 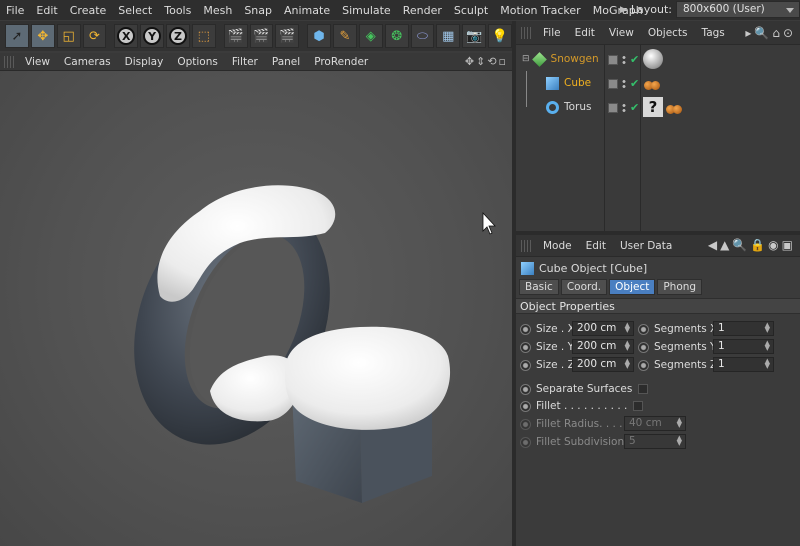 I want to click on floor-button: ▦, so click(x=448, y=36).